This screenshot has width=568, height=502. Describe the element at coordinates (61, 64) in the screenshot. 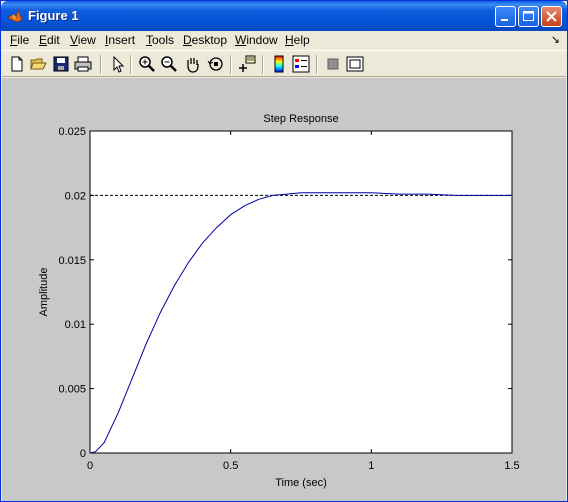

I see `save-icon` at that location.